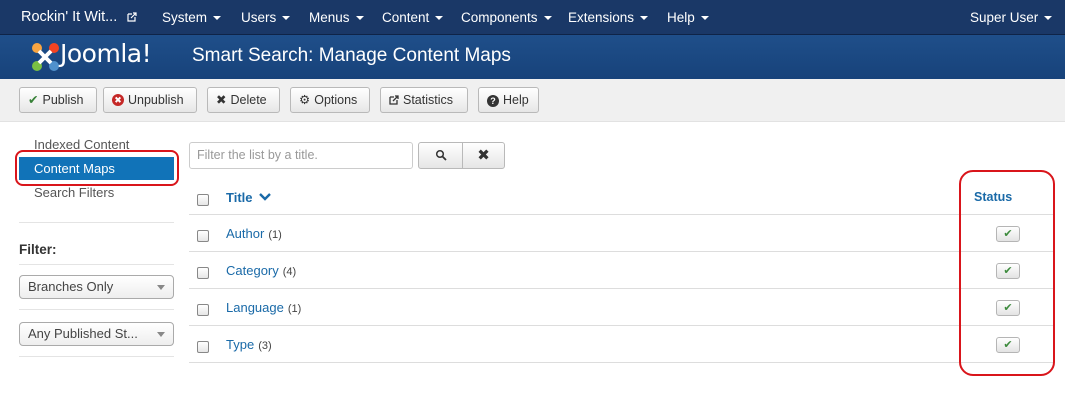  What do you see at coordinates (74, 192) in the screenshot?
I see `sidebar-item-search-filters: Search Filters` at bounding box center [74, 192].